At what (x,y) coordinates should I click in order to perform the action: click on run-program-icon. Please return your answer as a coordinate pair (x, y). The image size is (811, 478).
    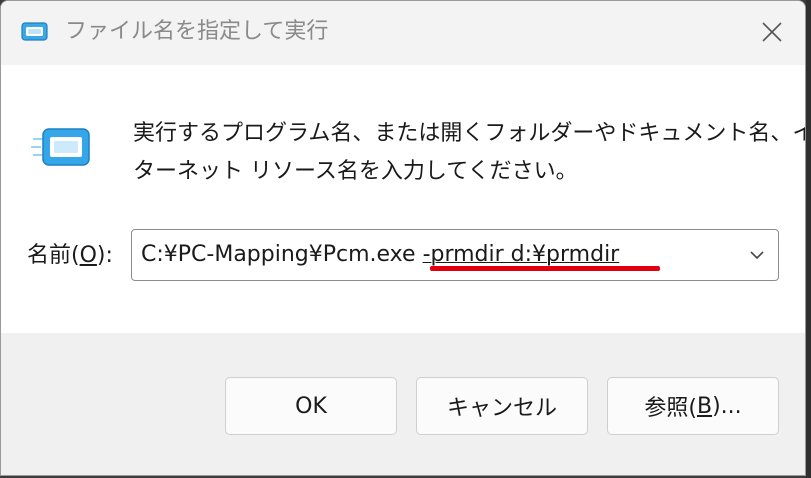
    Looking at the image, I should click on (60, 147).